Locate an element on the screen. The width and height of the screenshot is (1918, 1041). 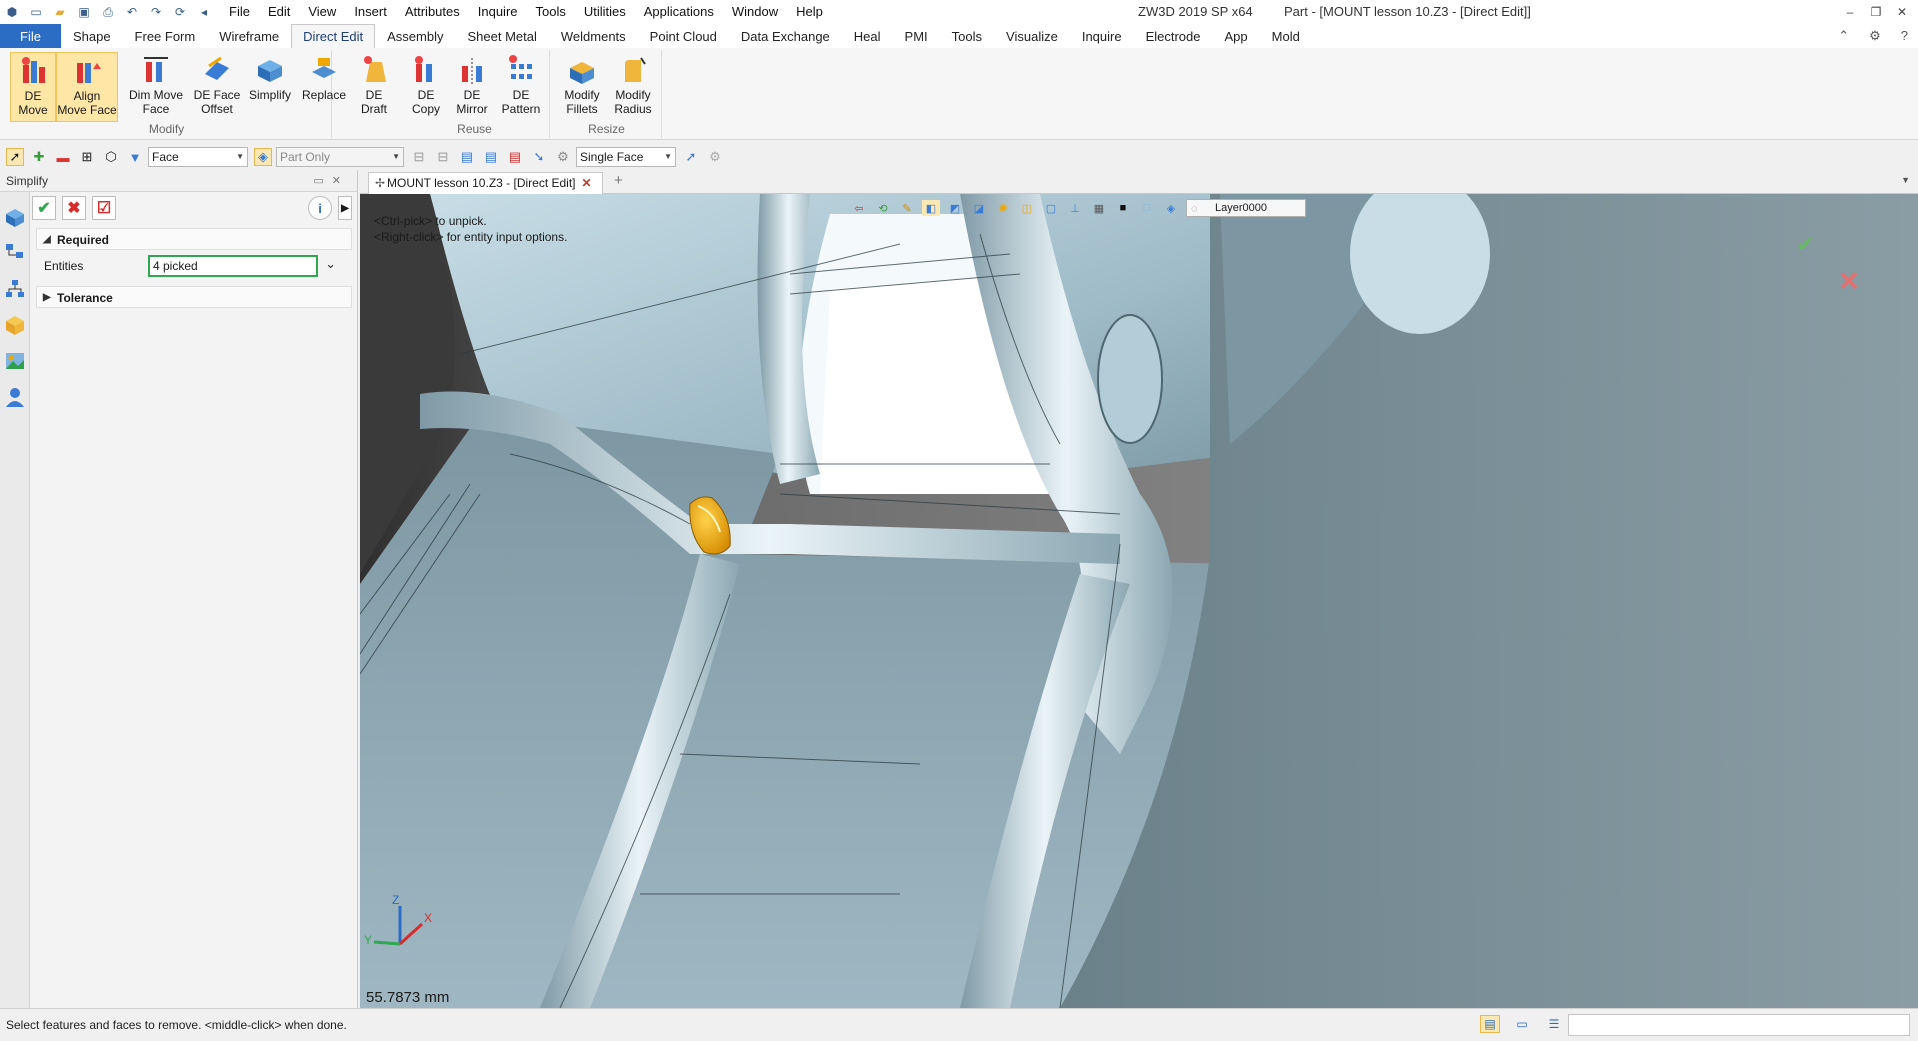
layer-style-icon: ◈ is located at coordinates (1171, 208).